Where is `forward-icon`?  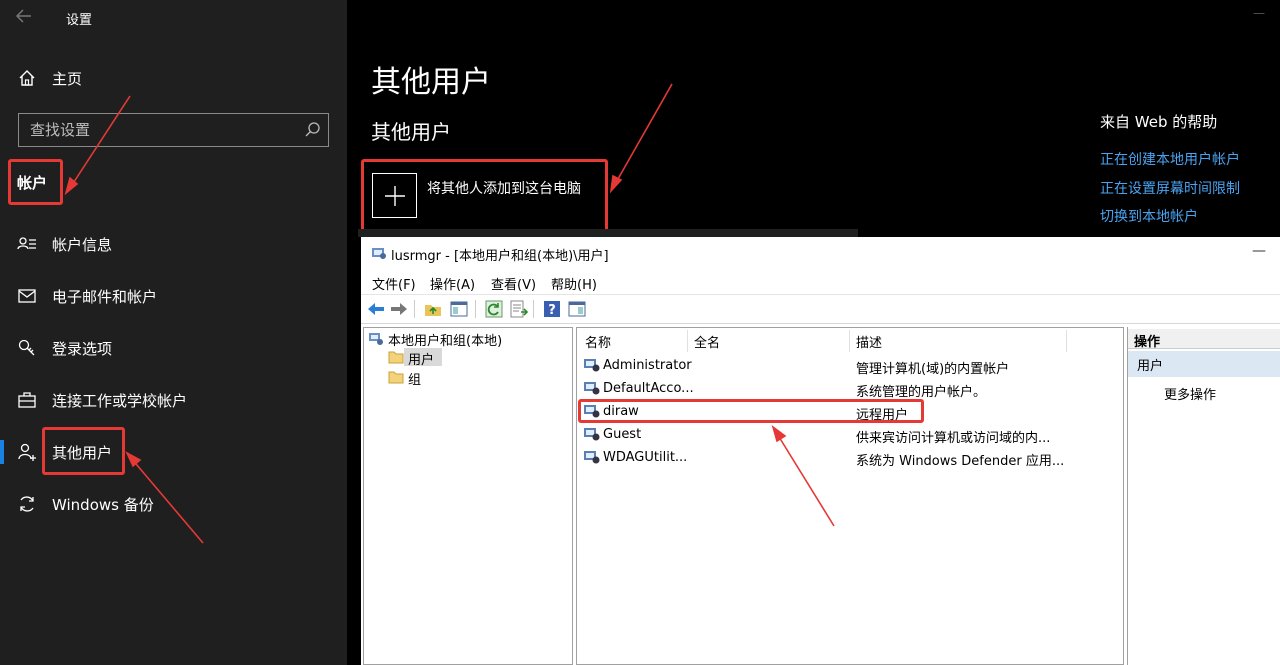 forward-icon is located at coordinates (399, 309).